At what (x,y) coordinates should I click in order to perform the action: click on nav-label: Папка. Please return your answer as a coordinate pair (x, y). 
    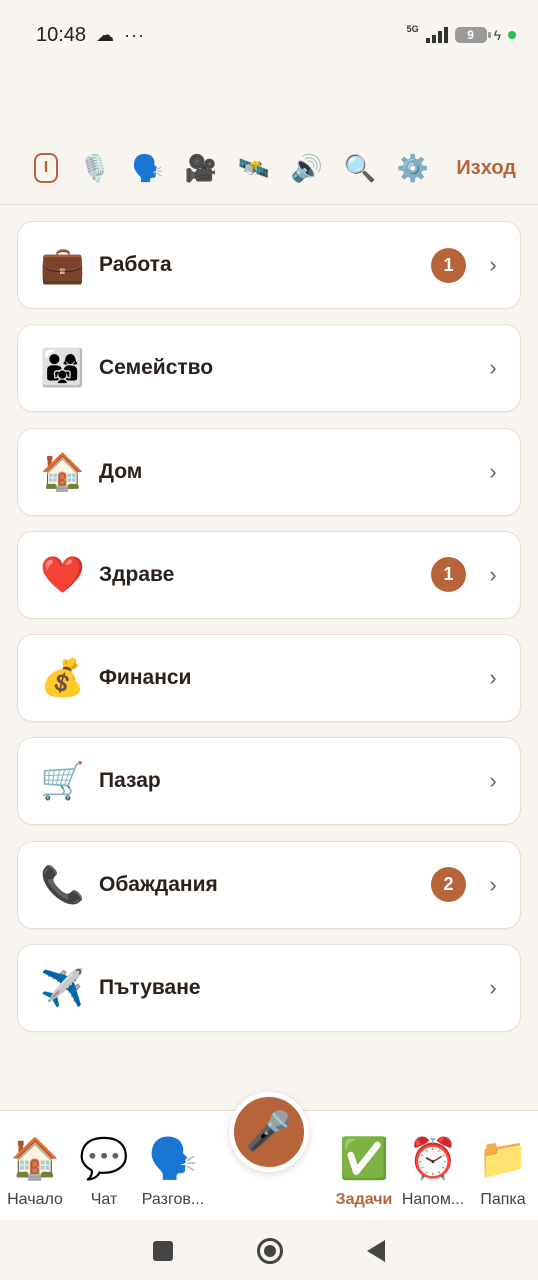
    Looking at the image, I should click on (503, 1199).